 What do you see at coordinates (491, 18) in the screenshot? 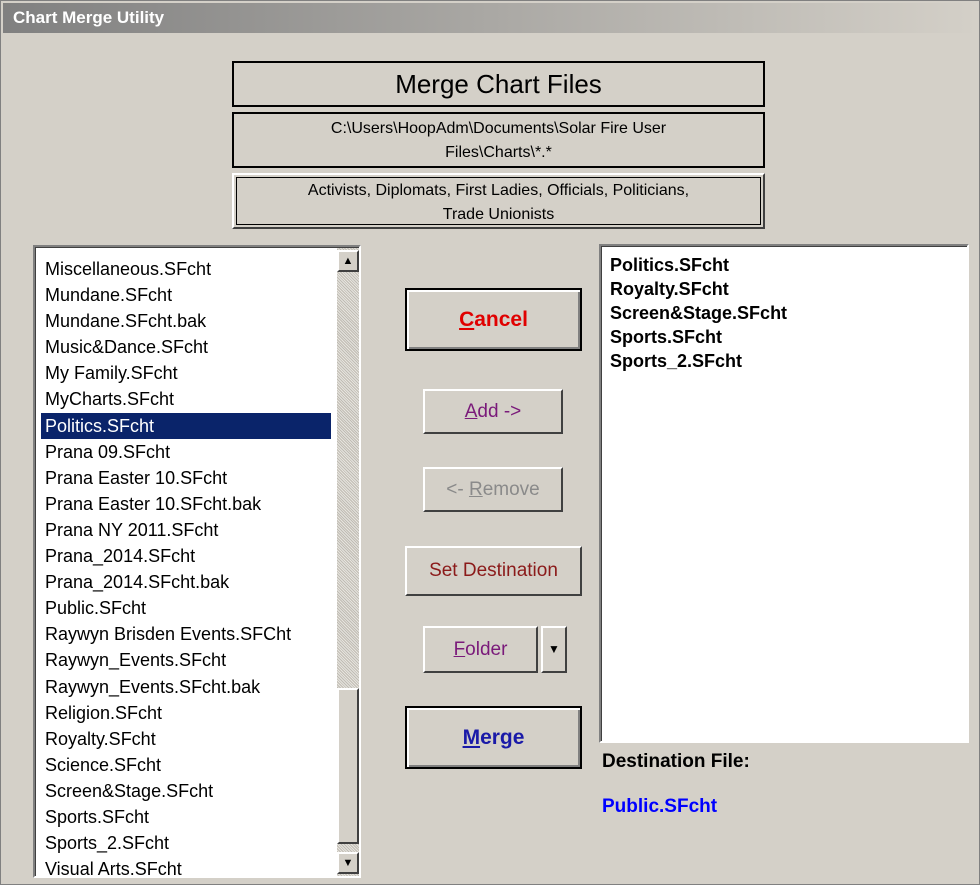
I see `window-title: Chart Merge Utility` at bounding box center [491, 18].